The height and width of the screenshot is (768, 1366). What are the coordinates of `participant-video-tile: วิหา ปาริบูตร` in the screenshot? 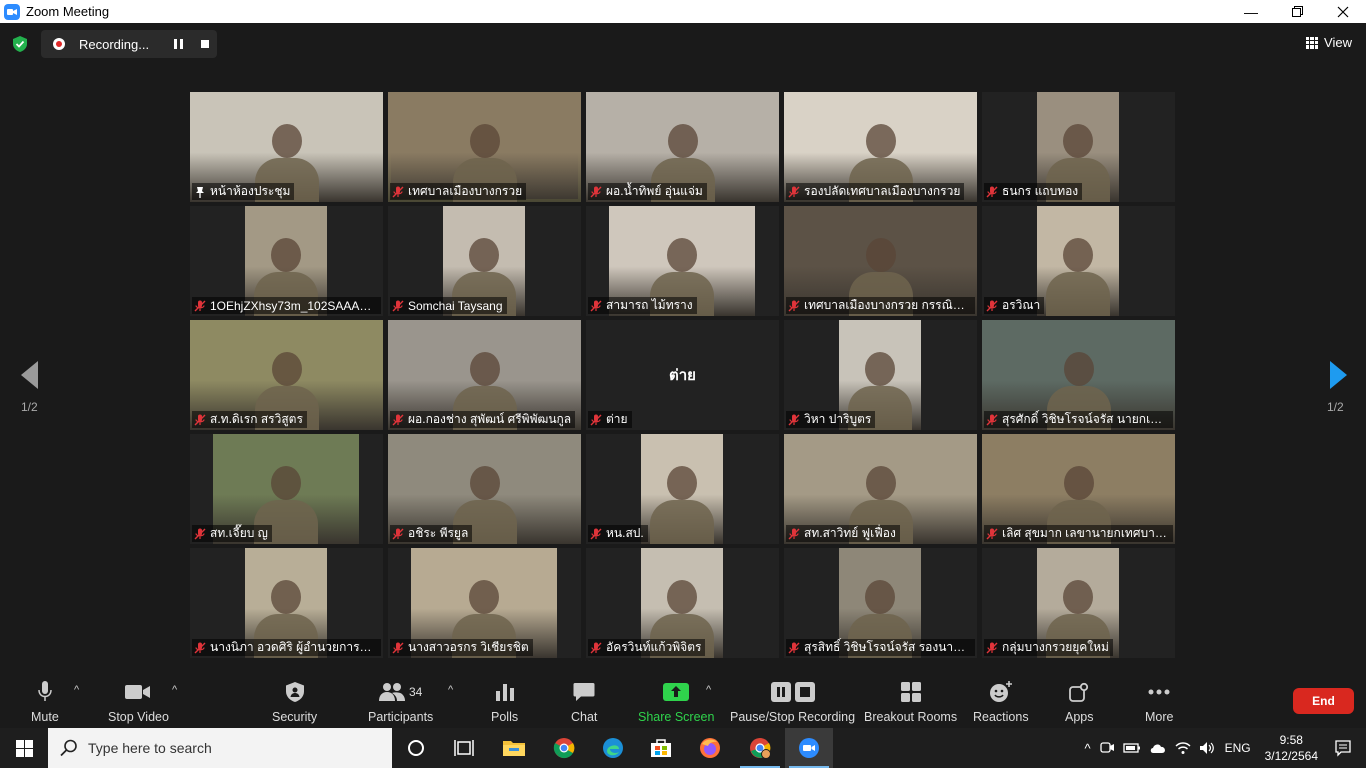 It's located at (880, 375).